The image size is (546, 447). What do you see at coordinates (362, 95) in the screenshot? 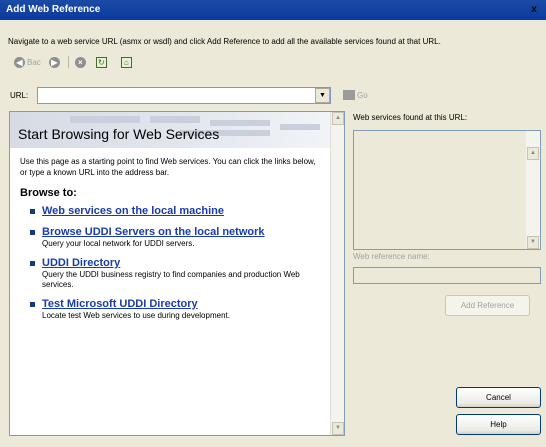
I see `go-button-label: Go` at bounding box center [362, 95].